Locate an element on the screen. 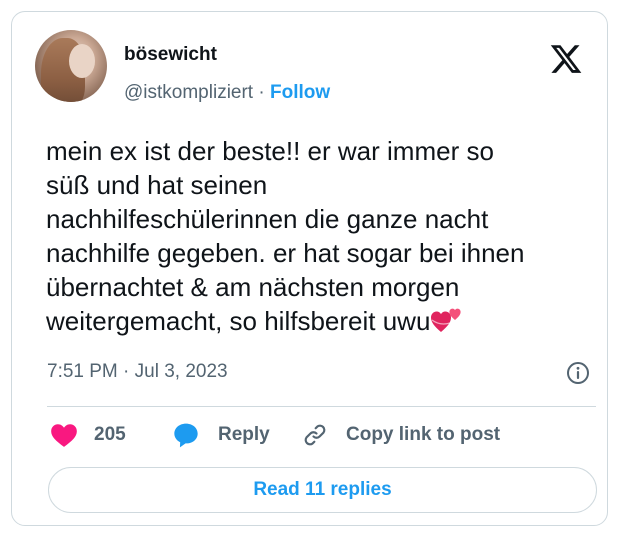 Image resolution: width=620 pixels, height=538 pixels. avatar is located at coordinates (71, 66).